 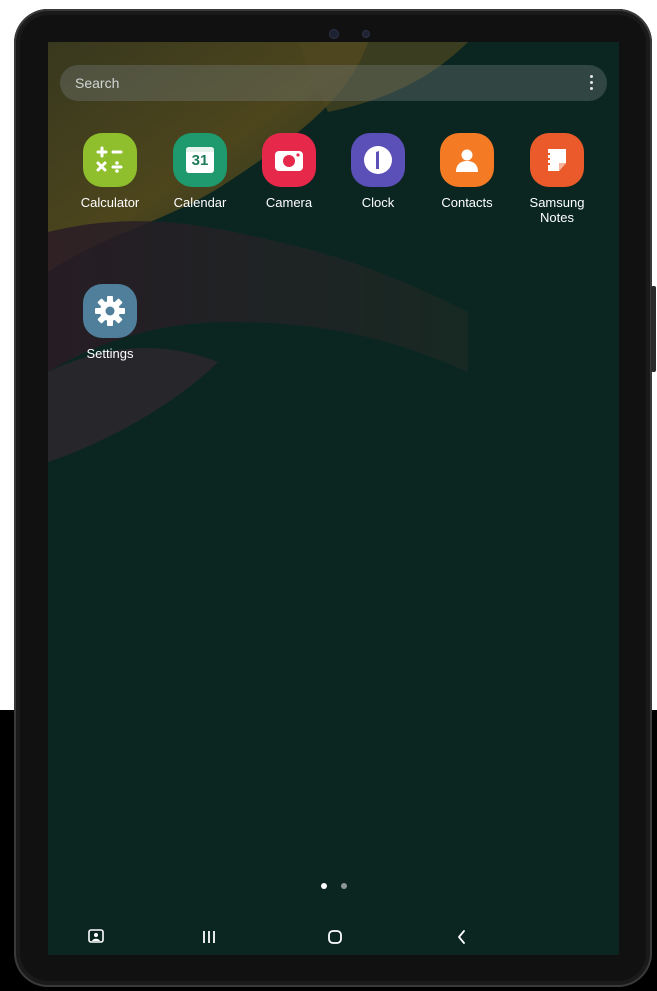 I want to click on calendar-icon: 31, so click(x=200, y=160).